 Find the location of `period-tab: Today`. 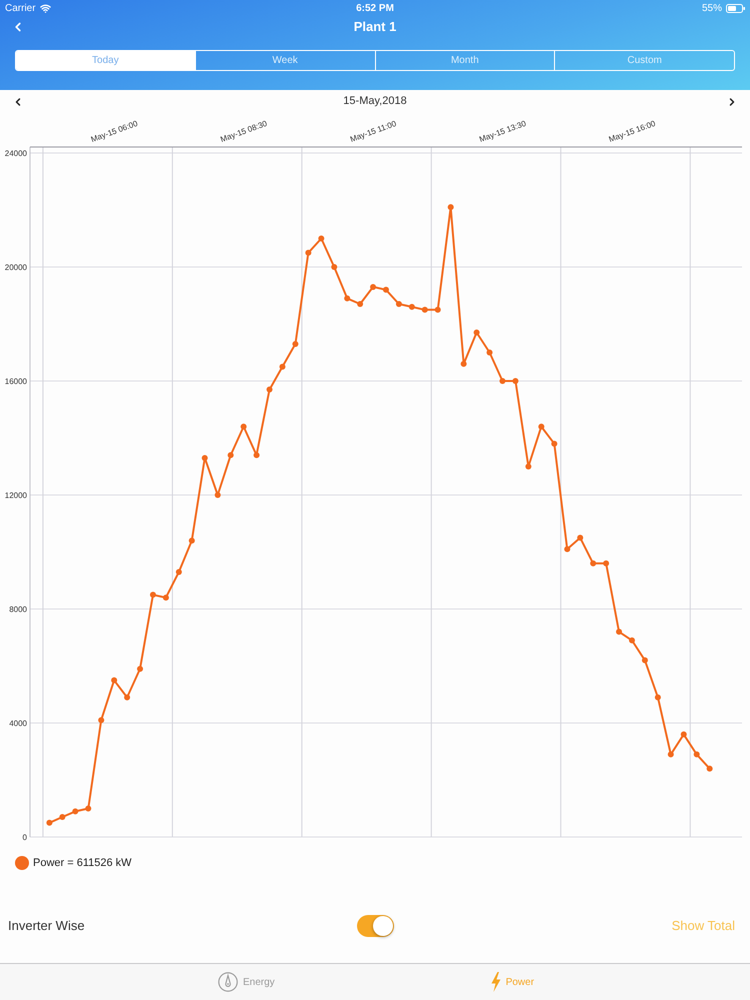

period-tab: Today is located at coordinates (105, 60).